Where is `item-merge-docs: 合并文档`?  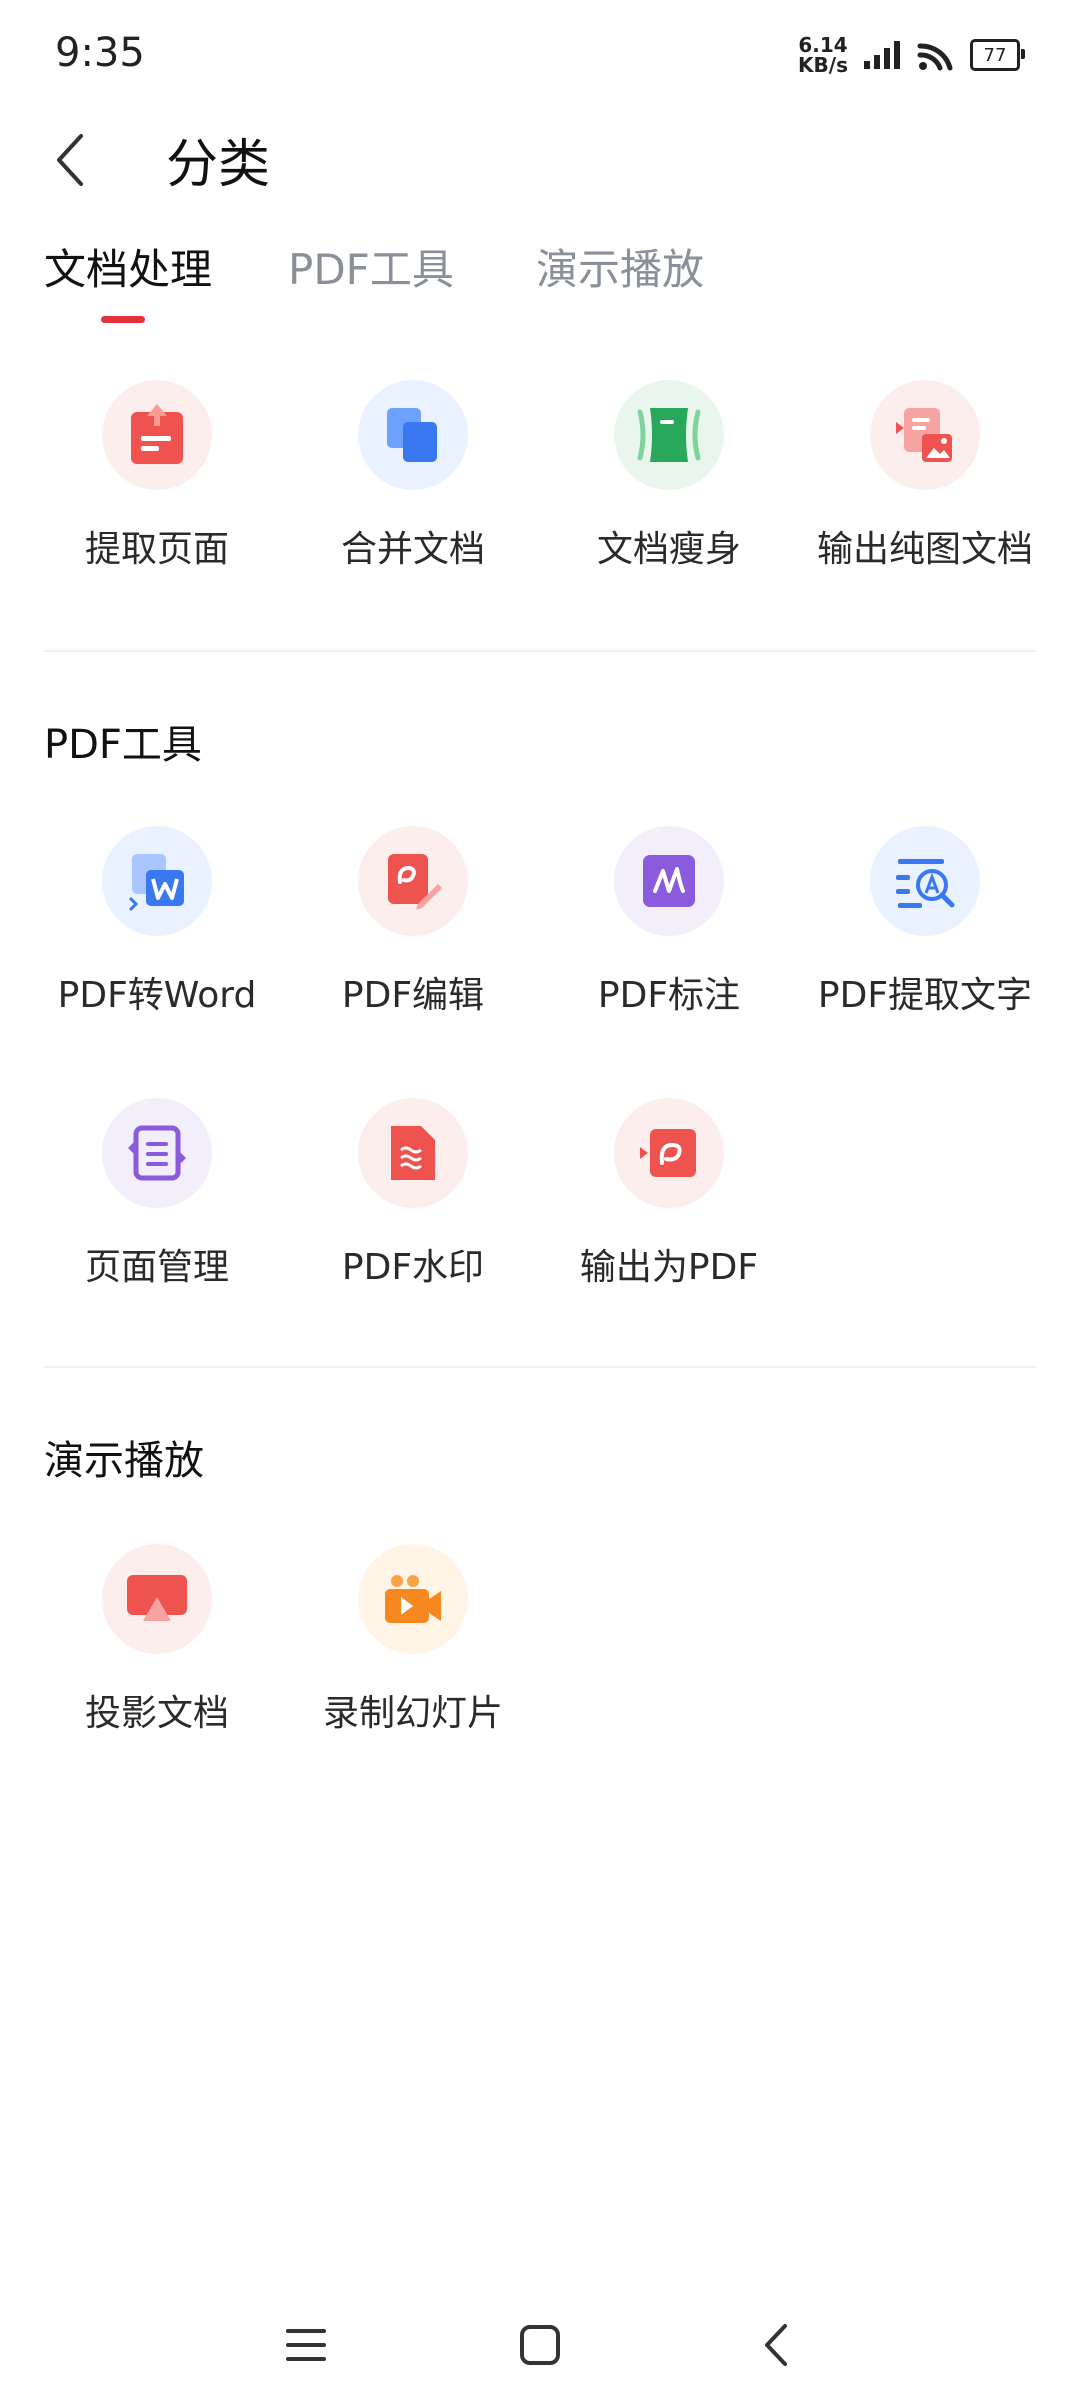
item-merge-docs: 合并文档 is located at coordinates (413, 480).